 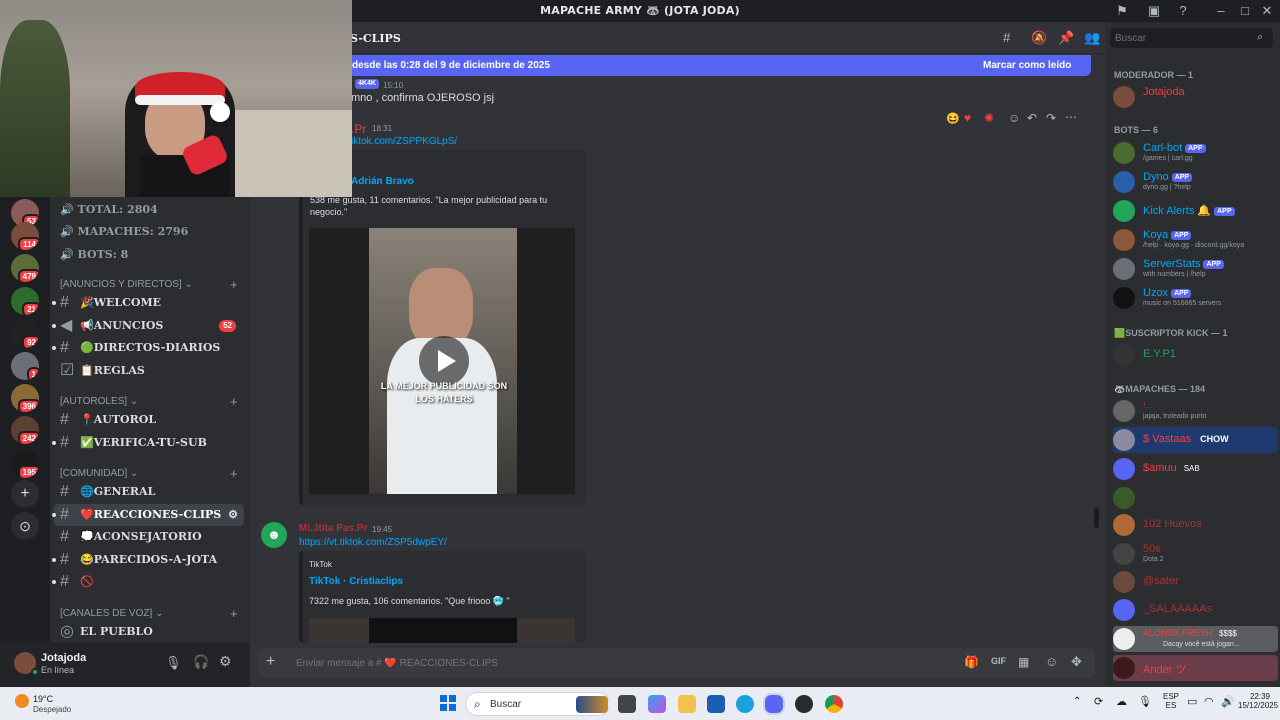 I want to click on channel-verifica: # ✅VERIFICA-TU-SUB, so click(x=148, y=443).